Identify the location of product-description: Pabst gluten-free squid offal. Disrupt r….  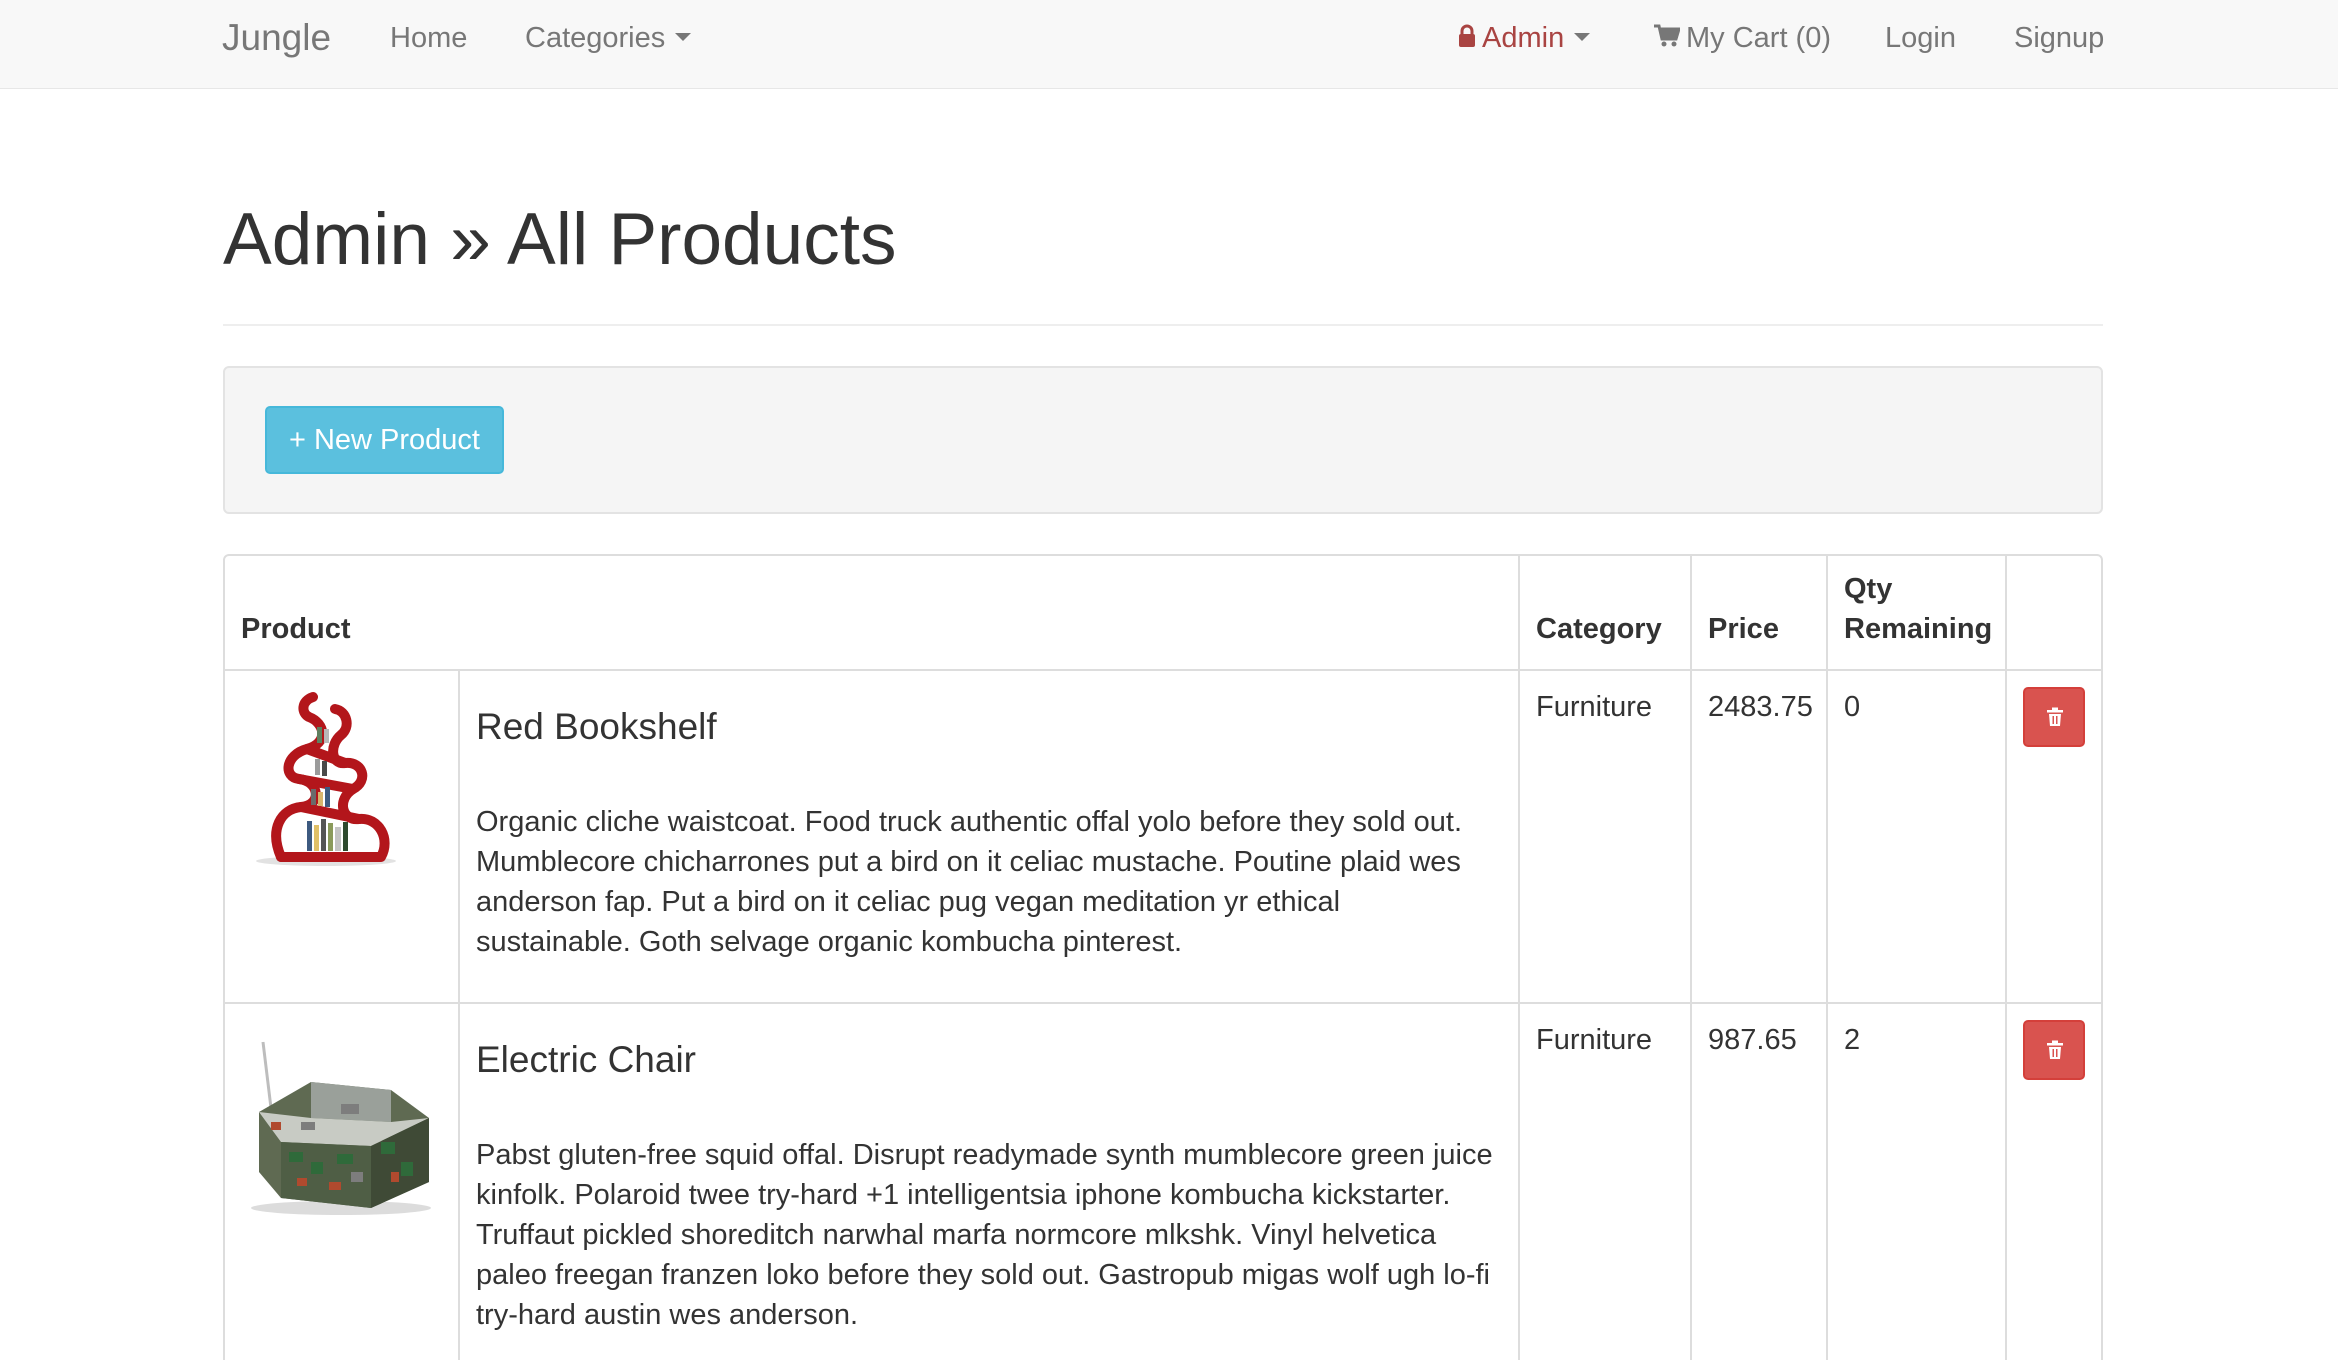
(984, 1234).